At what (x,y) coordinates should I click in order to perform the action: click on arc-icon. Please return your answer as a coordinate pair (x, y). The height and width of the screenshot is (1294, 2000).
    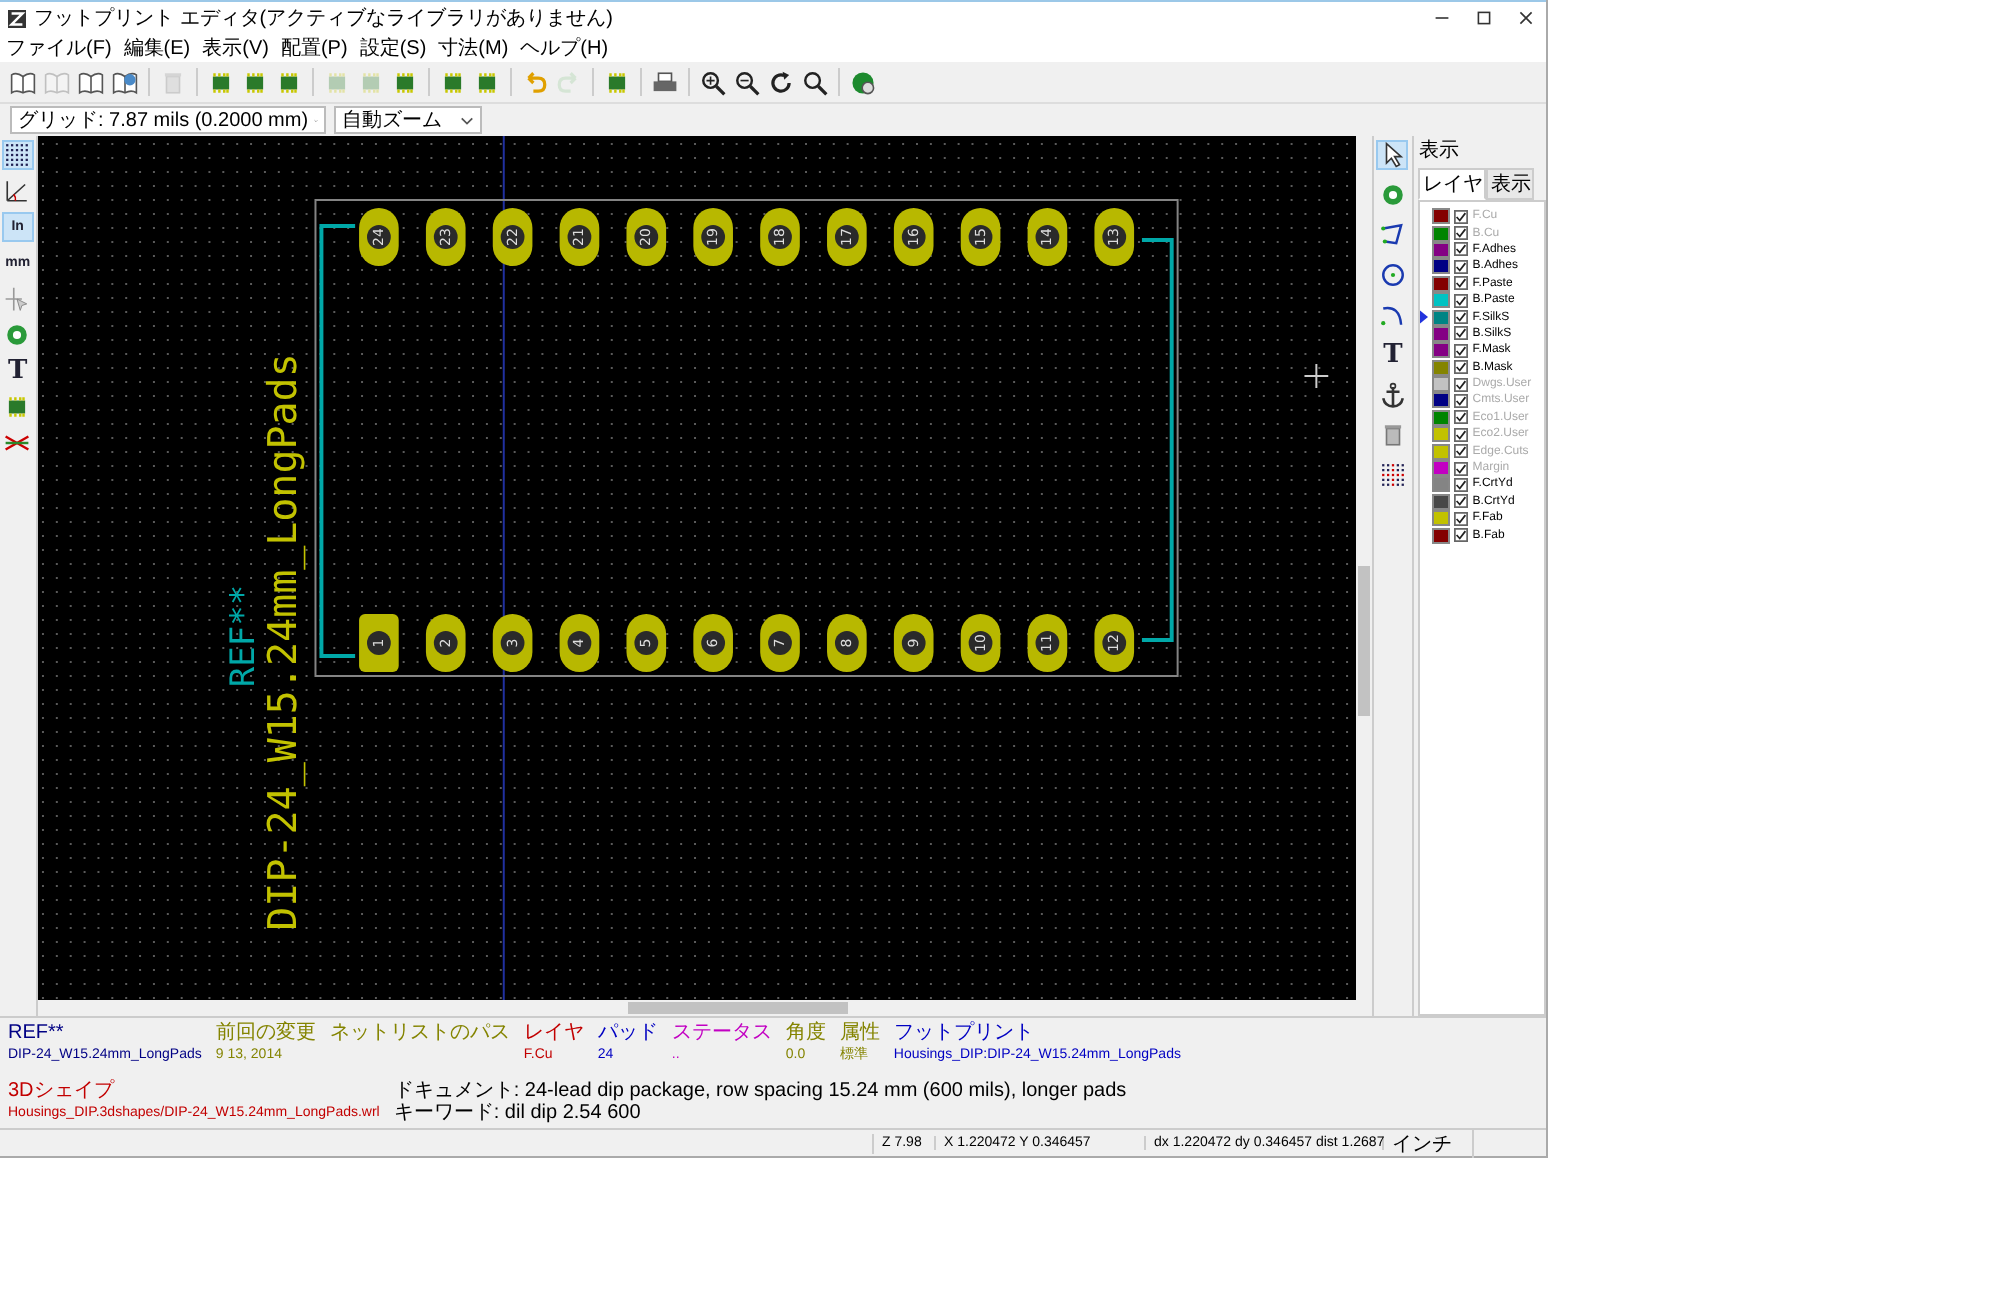
    Looking at the image, I should click on (1392, 315).